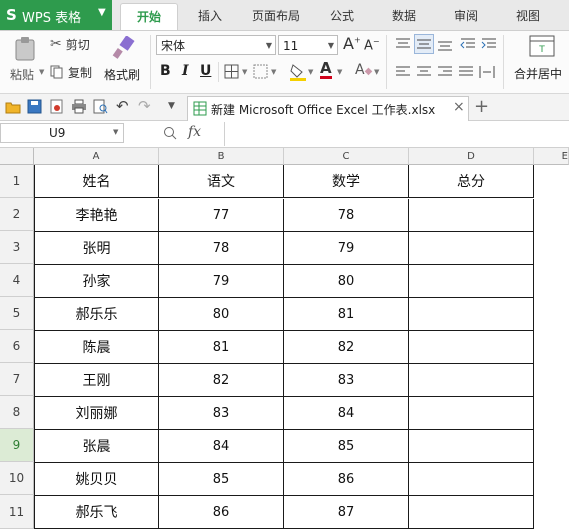 The image size is (569, 529). Describe the element at coordinates (221, 413) in the screenshot. I see `table-cell-chinese: 83` at that location.